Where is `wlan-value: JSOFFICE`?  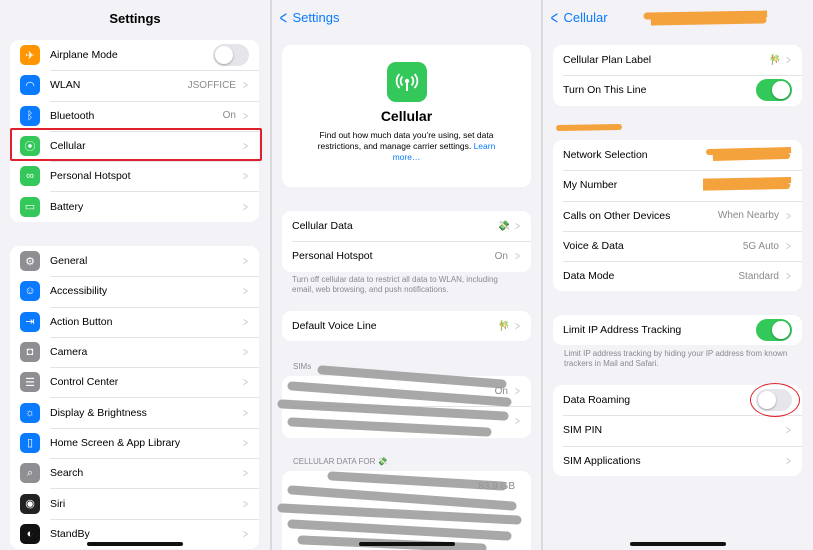 wlan-value: JSOFFICE is located at coordinates (211, 85).